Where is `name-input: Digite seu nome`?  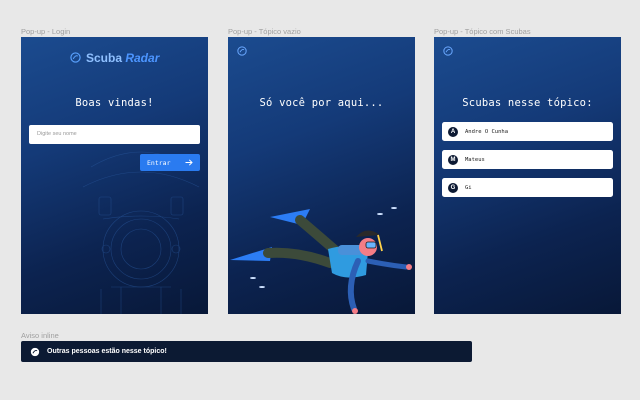 name-input: Digite seu nome is located at coordinates (114, 134).